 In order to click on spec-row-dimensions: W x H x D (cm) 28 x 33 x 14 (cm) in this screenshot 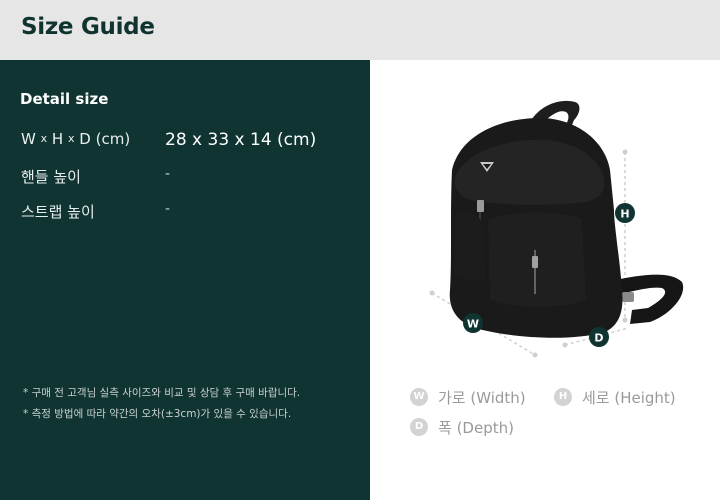, I will do `click(186, 141)`.